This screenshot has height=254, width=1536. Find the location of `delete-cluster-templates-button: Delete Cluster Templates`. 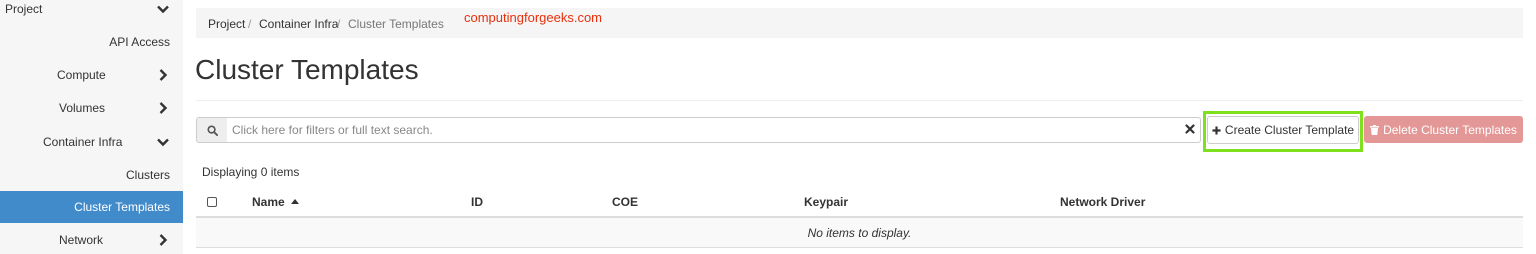

delete-cluster-templates-button: Delete Cluster Templates is located at coordinates (1443, 129).